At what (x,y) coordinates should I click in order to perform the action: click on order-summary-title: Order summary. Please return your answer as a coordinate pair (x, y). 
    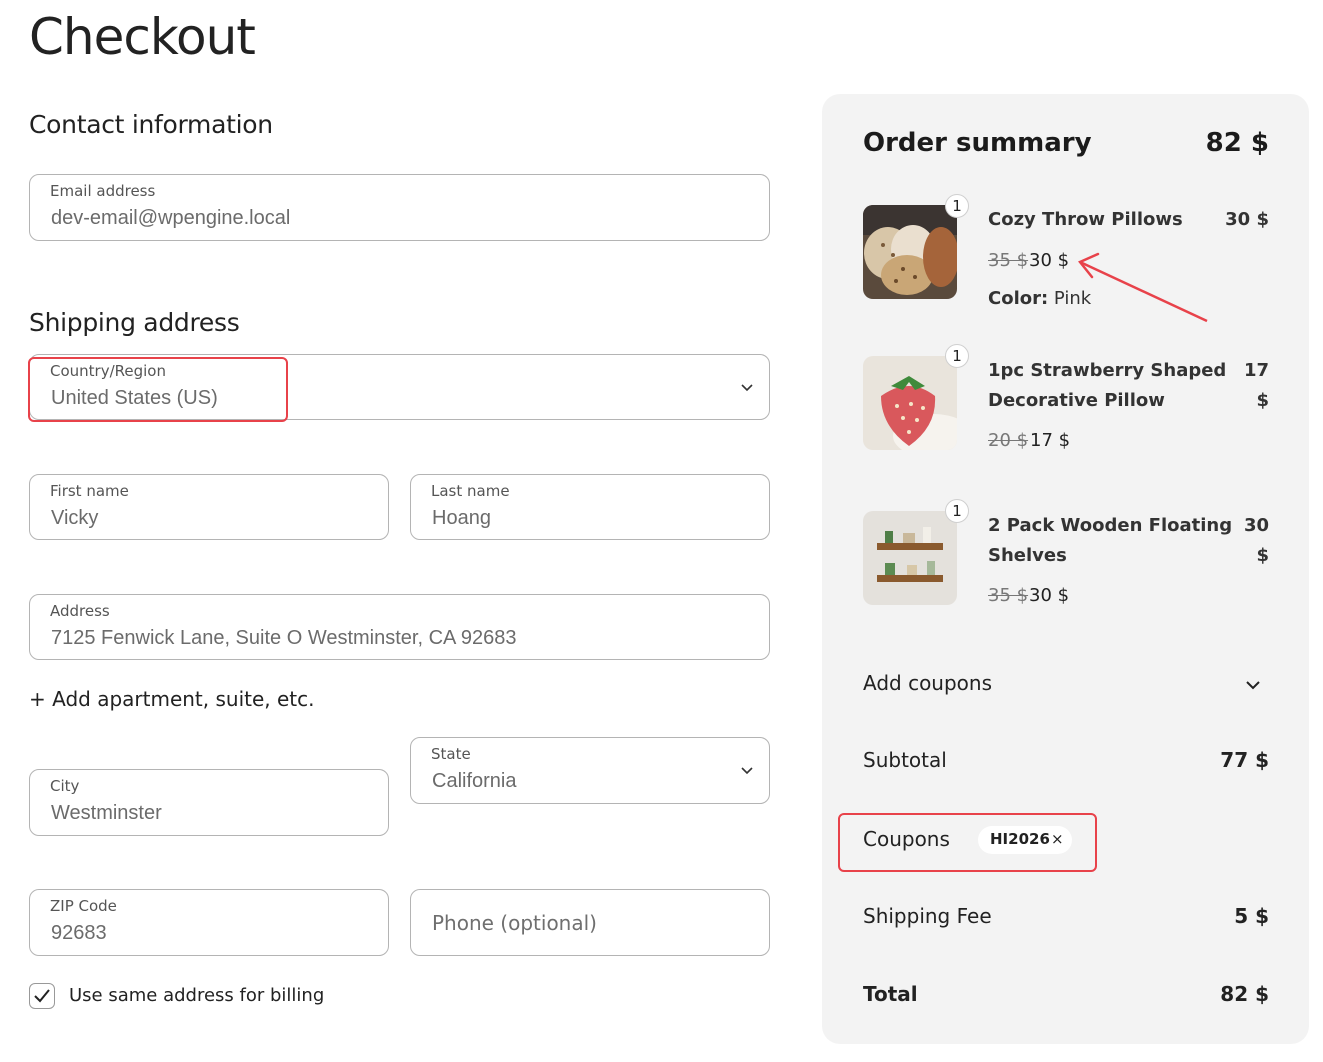
    Looking at the image, I should click on (977, 143).